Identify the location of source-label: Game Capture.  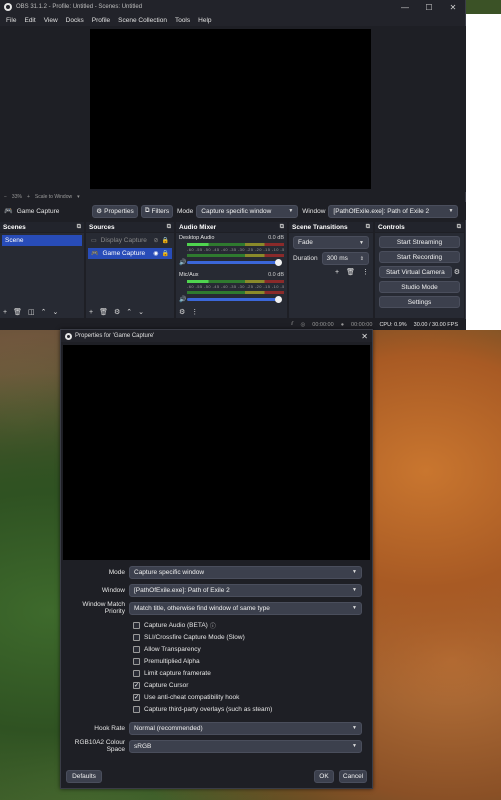
(124, 253).